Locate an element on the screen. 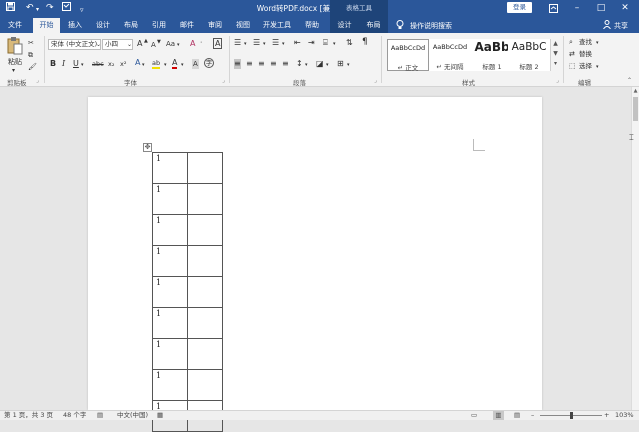  paragraph-launcher-icon: ⌟ is located at coordinates (375, 81).